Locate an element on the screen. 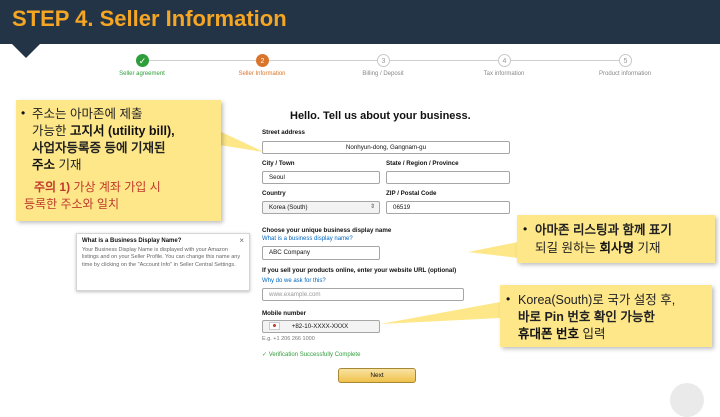  display-name-label: Choose your unique business display name is located at coordinates (327, 230).